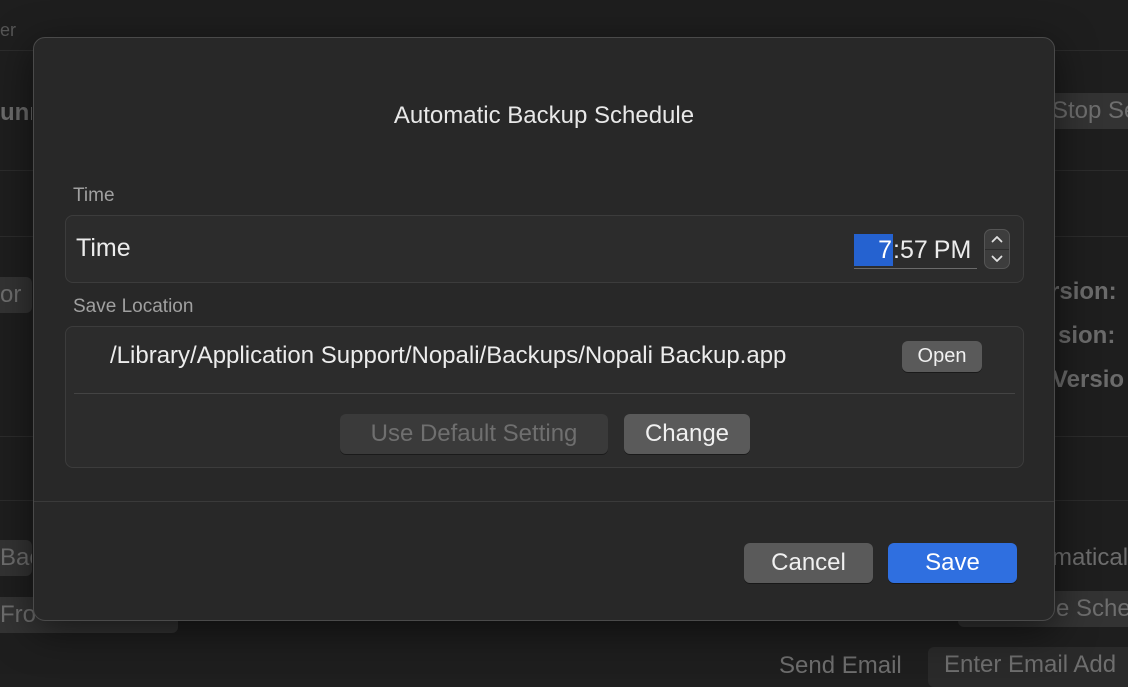 The image size is (1128, 687). What do you see at coordinates (16, 112) in the screenshot?
I see `background-text: unn` at bounding box center [16, 112].